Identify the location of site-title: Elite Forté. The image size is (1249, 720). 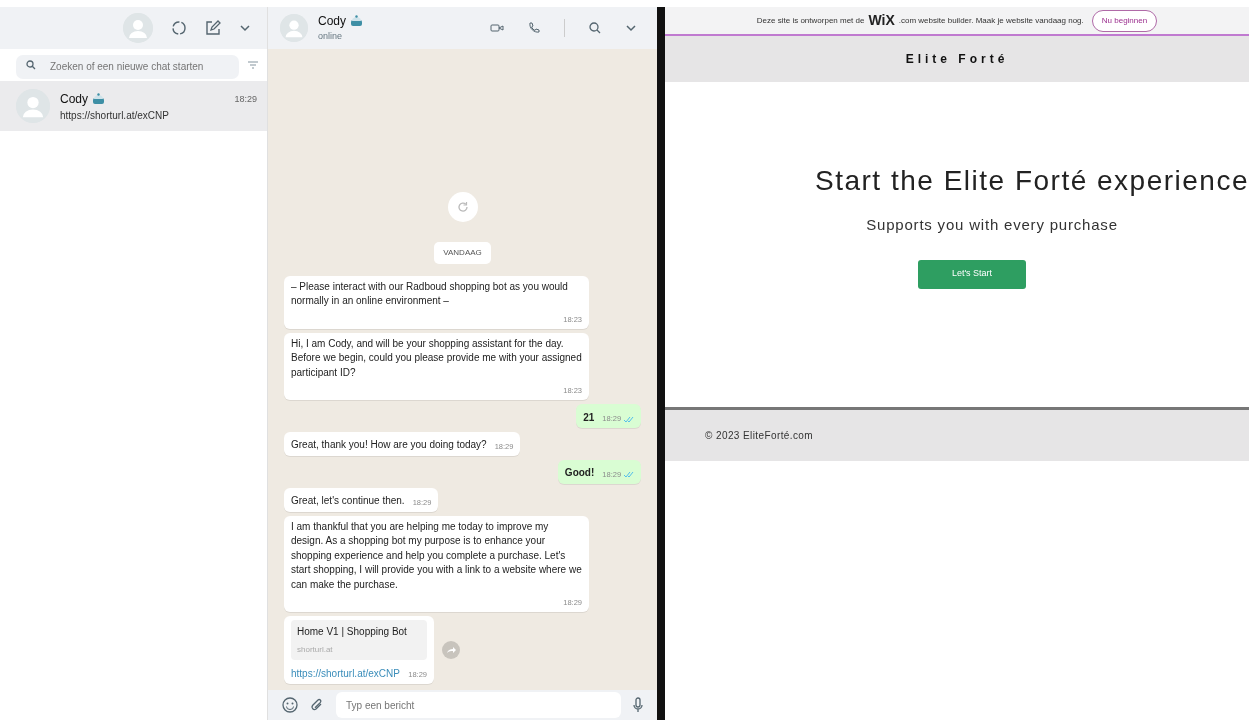
(957, 59).